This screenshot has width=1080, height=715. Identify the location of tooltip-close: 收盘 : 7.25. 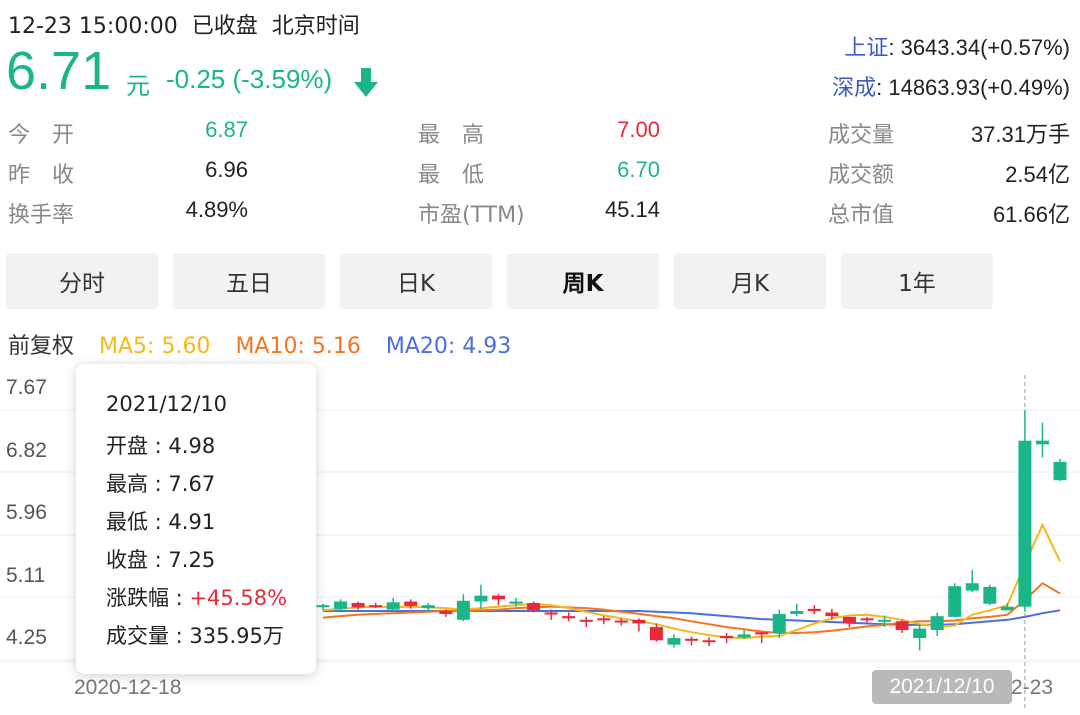
(161, 560).